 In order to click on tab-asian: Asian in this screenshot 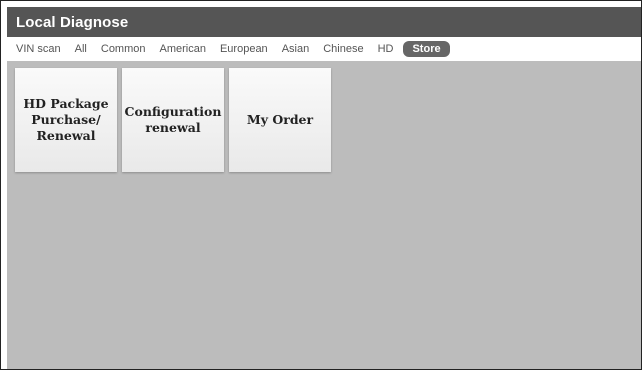, I will do `click(296, 49)`.